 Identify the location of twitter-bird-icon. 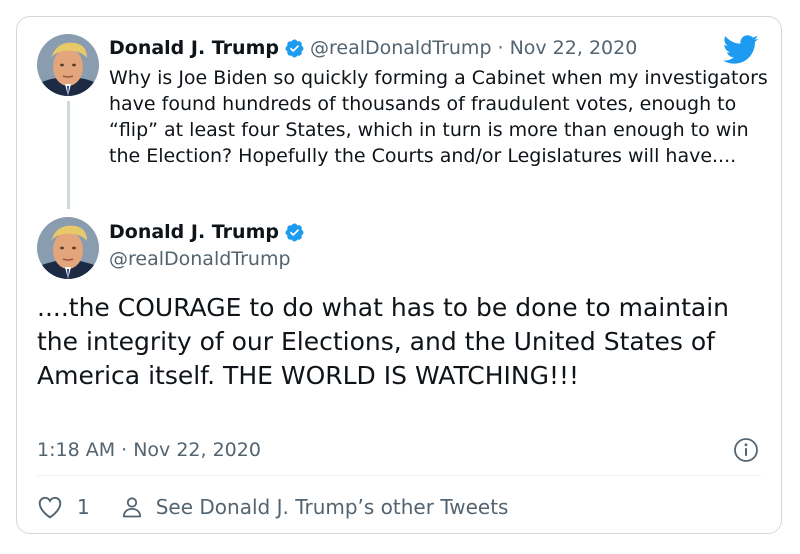
(741, 50).